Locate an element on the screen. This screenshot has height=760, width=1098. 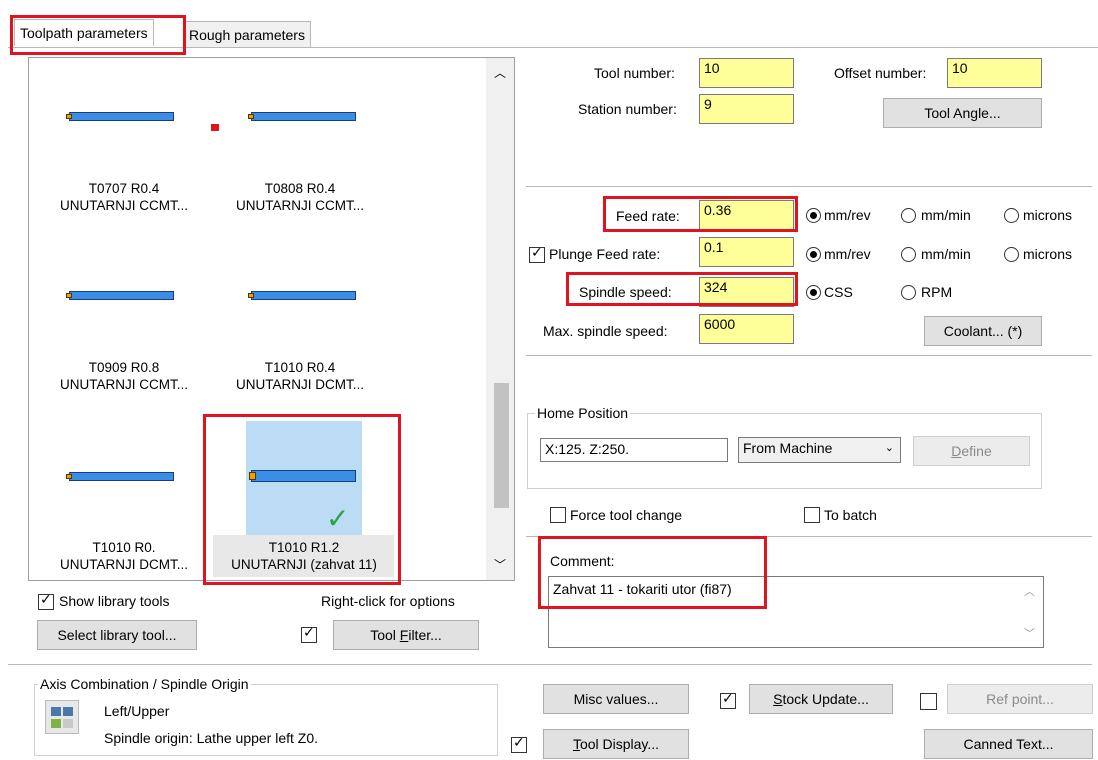
tool-filter-checkbox is located at coordinates (309, 634).